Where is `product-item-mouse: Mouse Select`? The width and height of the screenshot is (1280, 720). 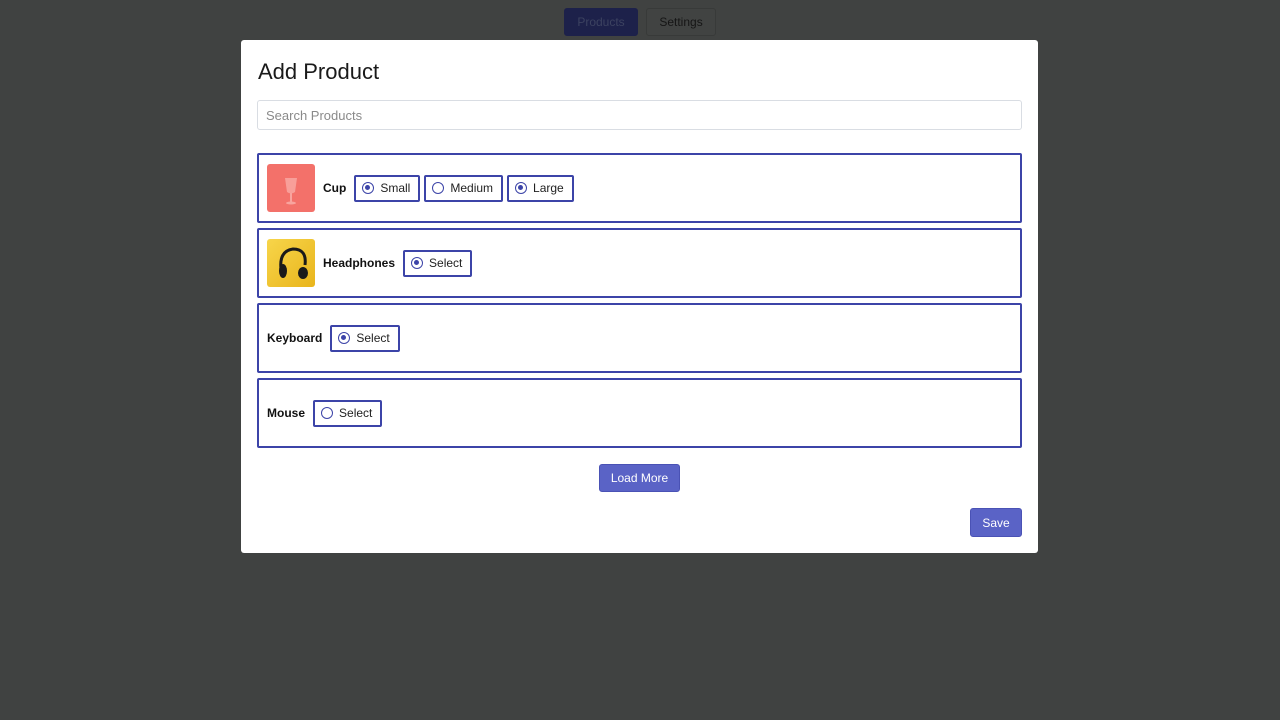
product-item-mouse: Mouse Select is located at coordinates (639, 413).